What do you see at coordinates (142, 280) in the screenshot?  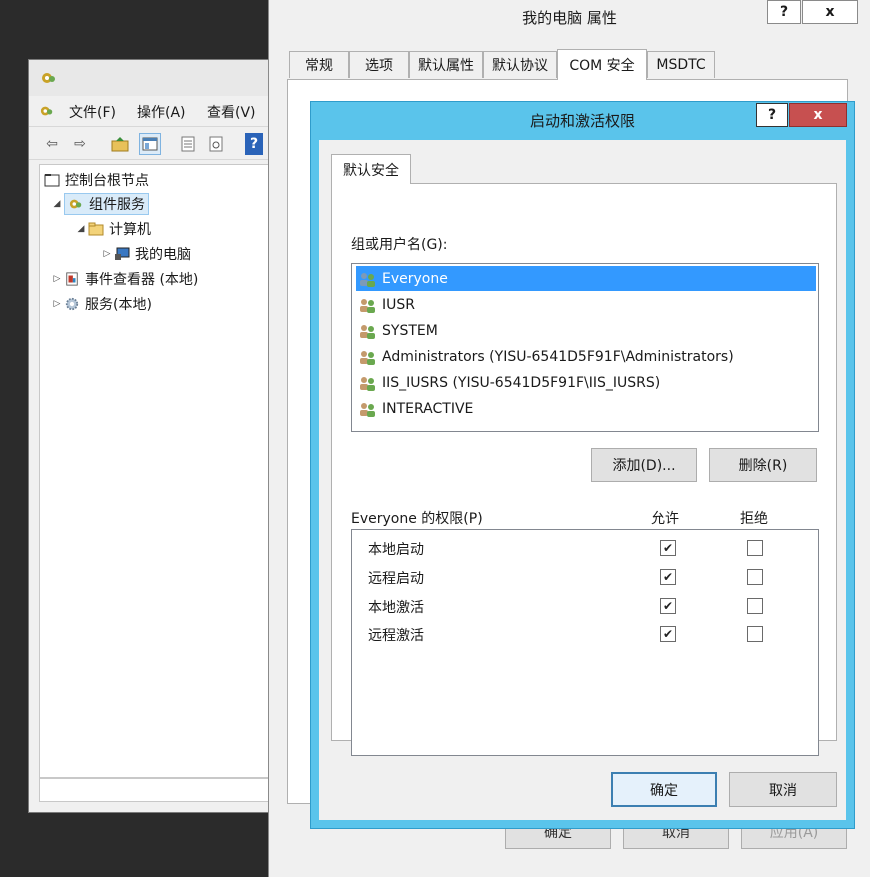 I see `tree-label-event-viewer: 事件查看器 (本地)` at bounding box center [142, 280].